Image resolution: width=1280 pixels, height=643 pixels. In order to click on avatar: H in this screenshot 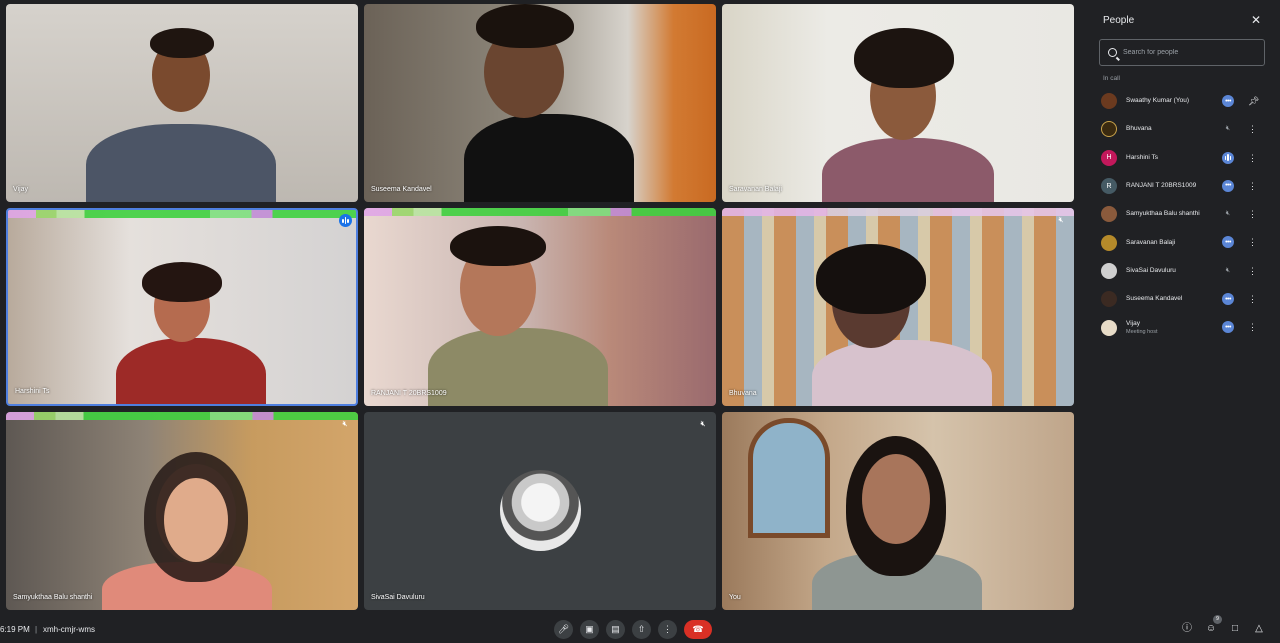, I will do `click(1109, 157)`.